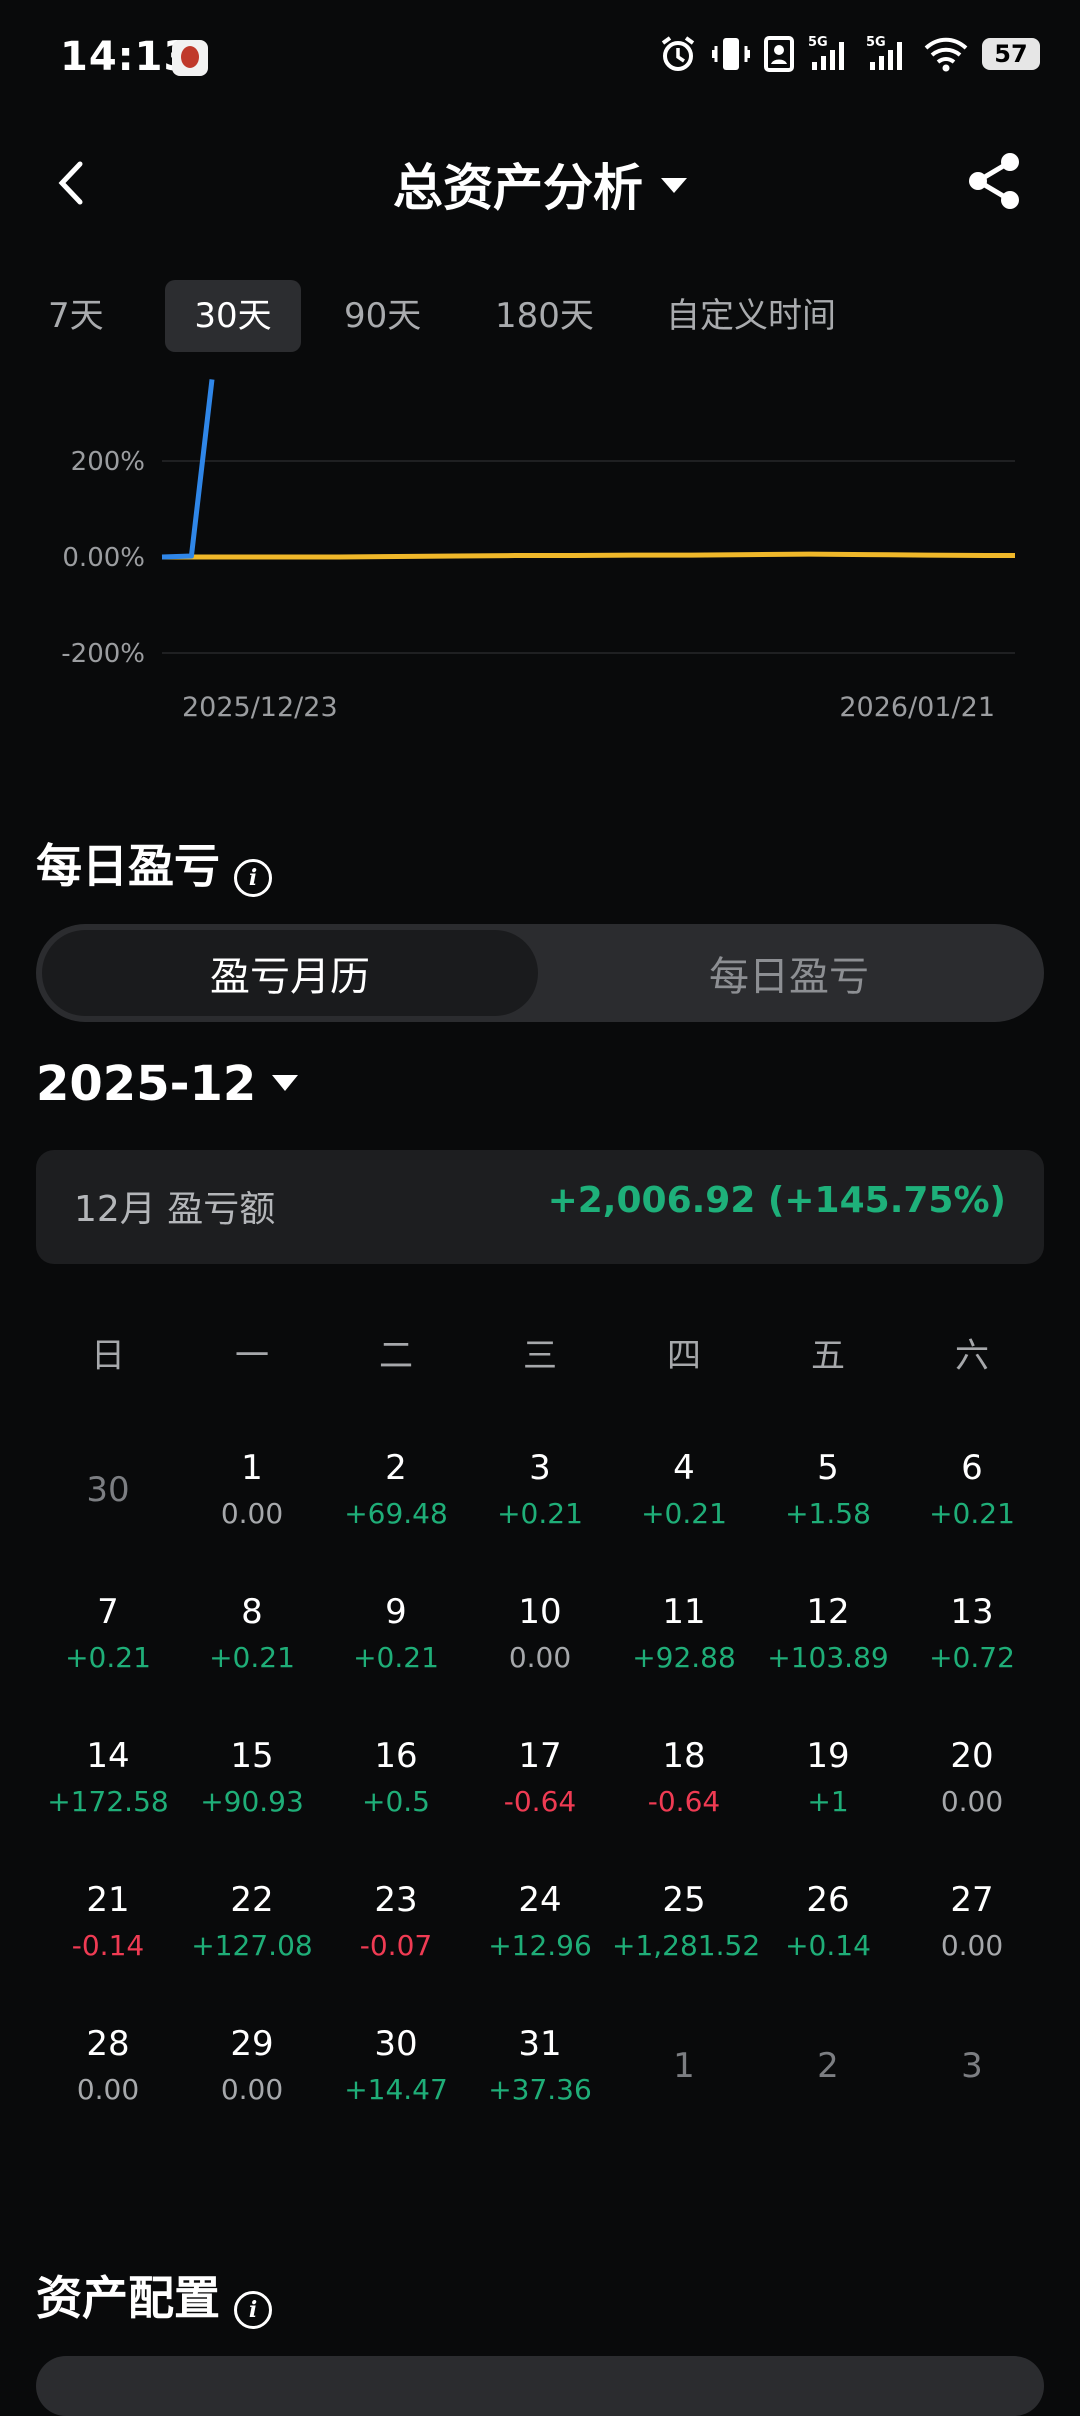 Image resolution: width=1080 pixels, height=2416 pixels. What do you see at coordinates (995, 181) in the screenshot?
I see `share-icon` at bounding box center [995, 181].